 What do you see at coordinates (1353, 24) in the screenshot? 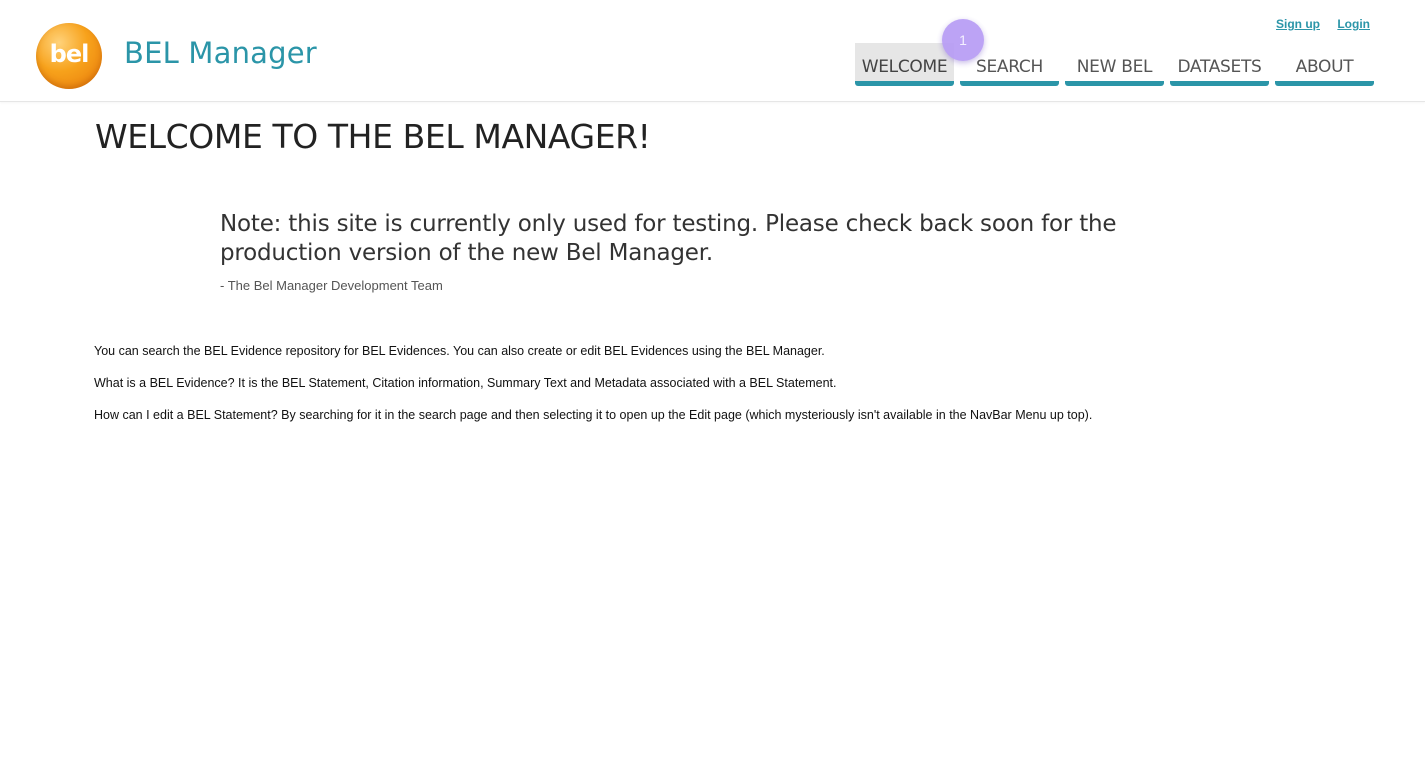
I see `login-link: Login` at bounding box center [1353, 24].